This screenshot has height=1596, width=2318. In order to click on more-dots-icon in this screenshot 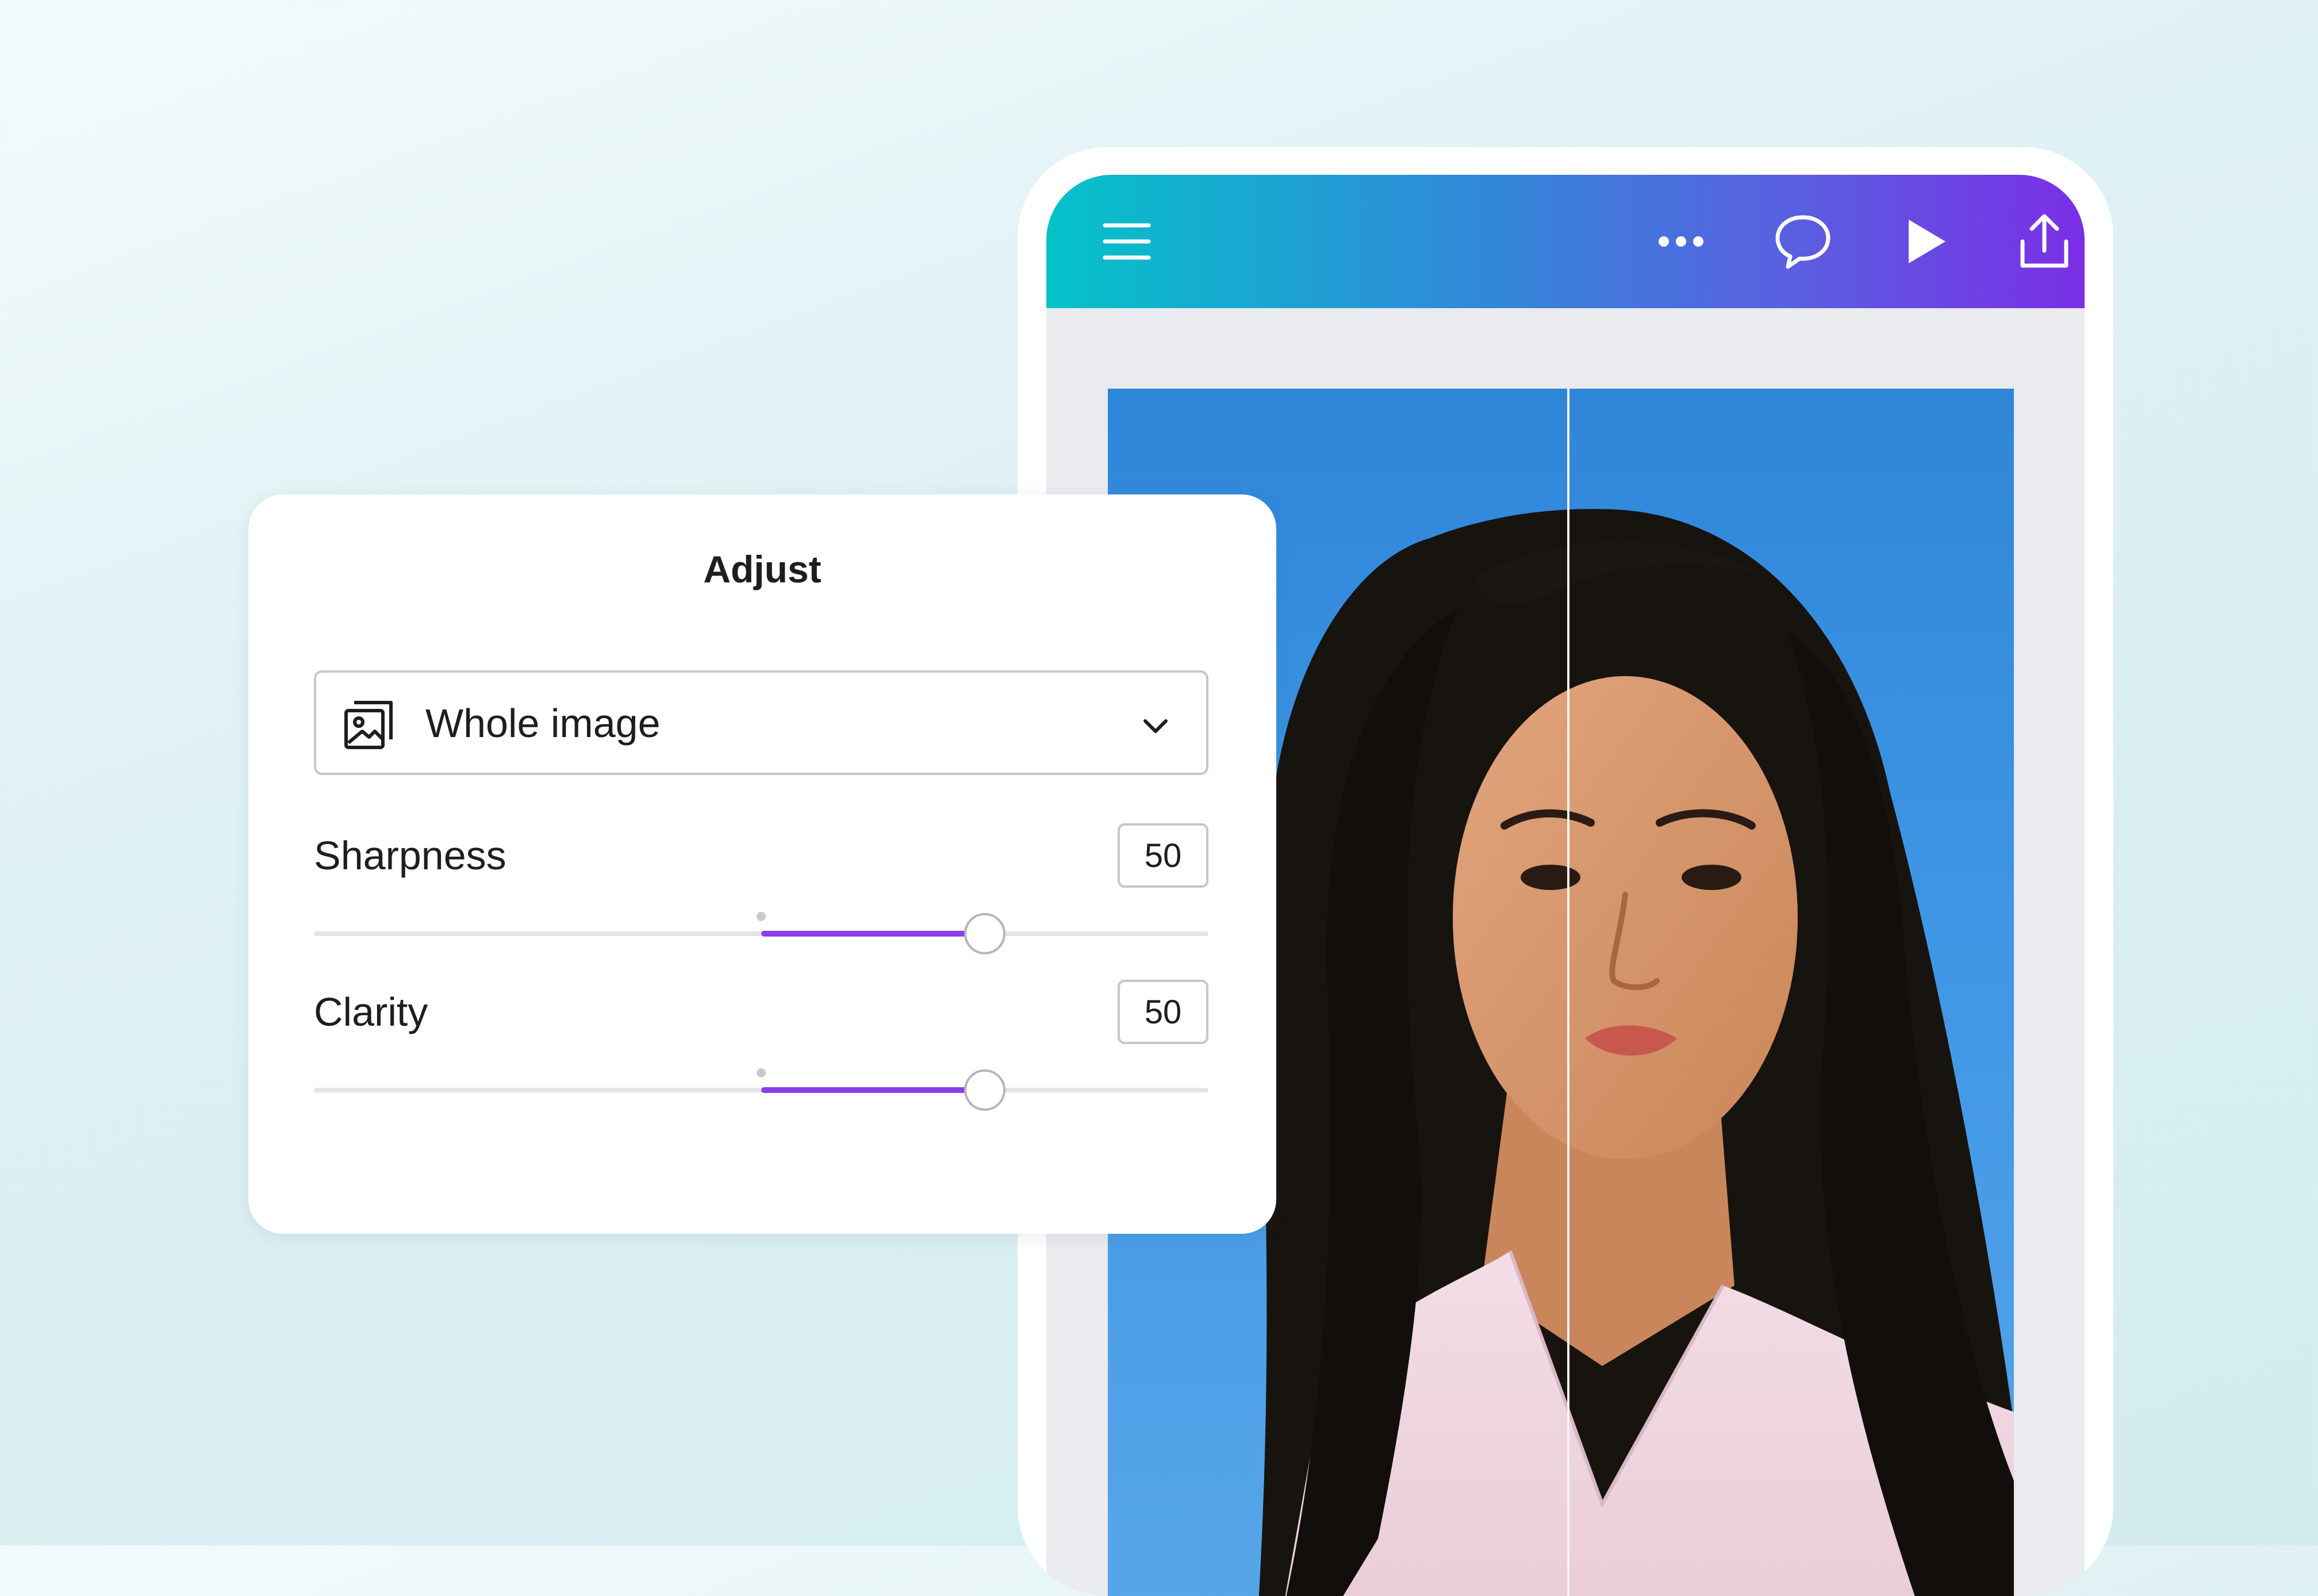, I will do `click(1681, 241)`.